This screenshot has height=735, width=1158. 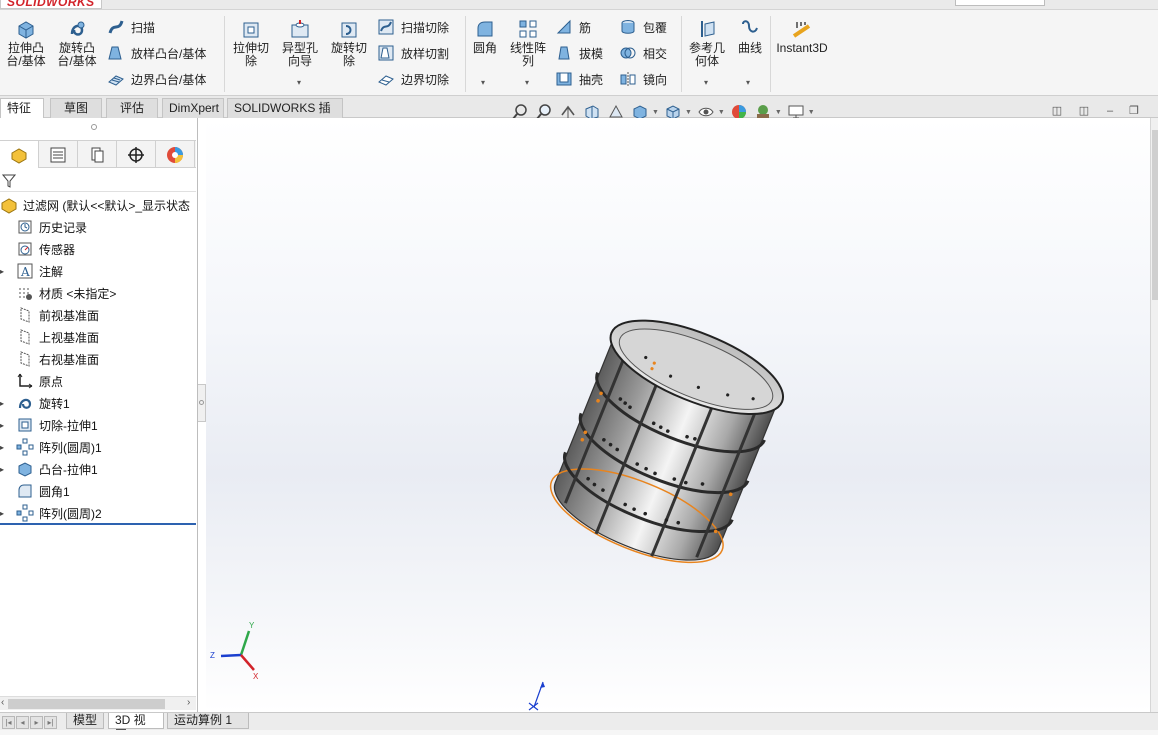 I want to click on pane-splitter, so click(x=202, y=403).